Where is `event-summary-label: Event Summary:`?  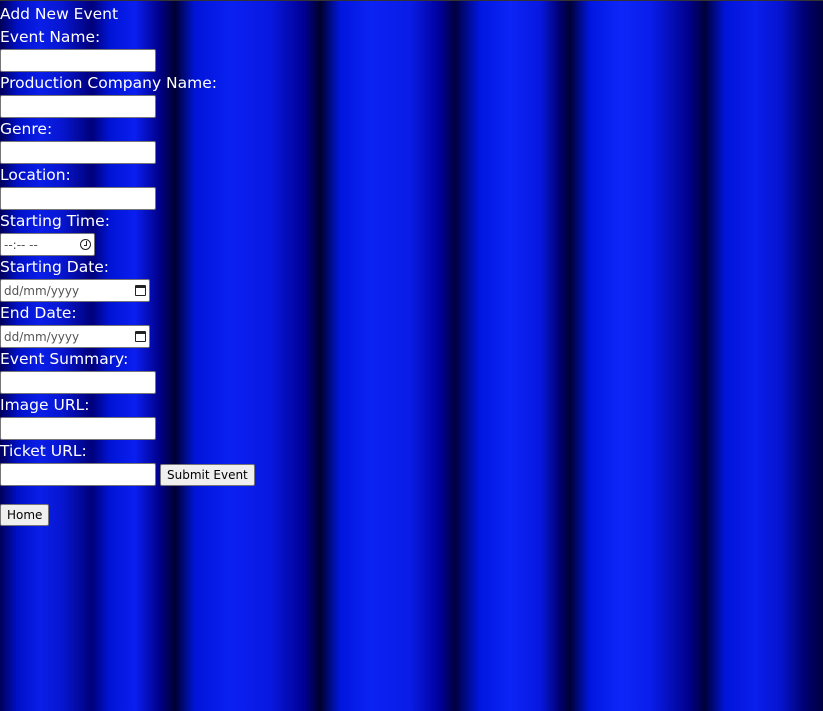
event-summary-label: Event Summary: is located at coordinates (64, 359).